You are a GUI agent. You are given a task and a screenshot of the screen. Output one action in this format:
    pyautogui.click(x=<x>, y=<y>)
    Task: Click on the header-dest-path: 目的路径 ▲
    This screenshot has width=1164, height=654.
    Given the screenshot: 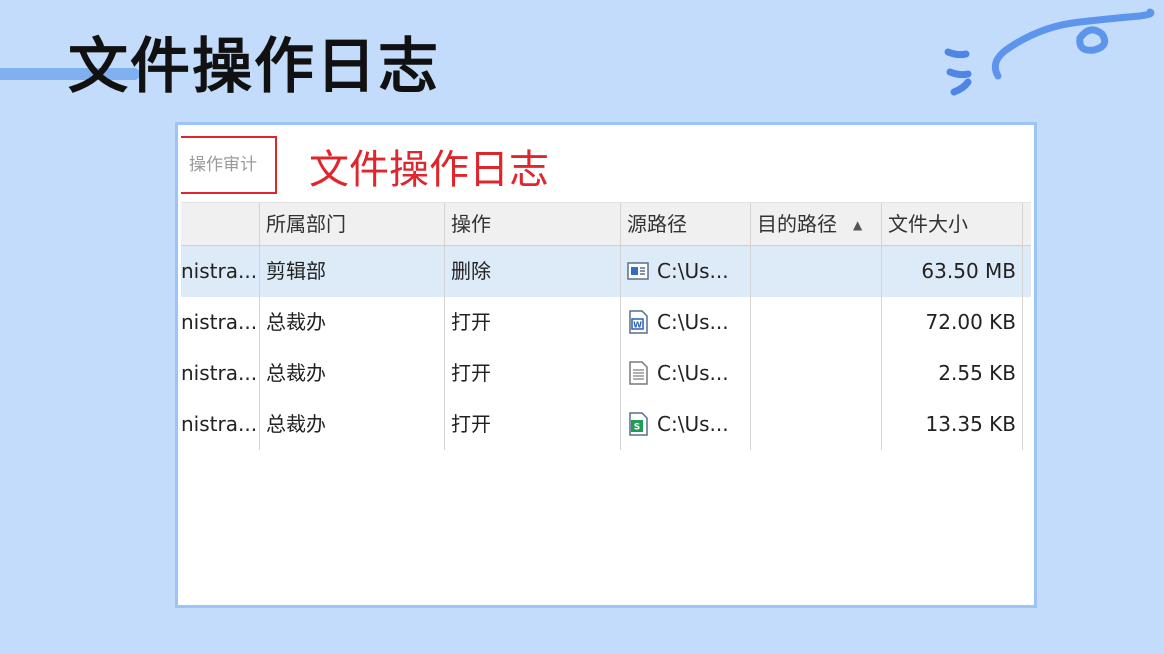 What is the action you would take?
    pyautogui.click(x=815, y=224)
    